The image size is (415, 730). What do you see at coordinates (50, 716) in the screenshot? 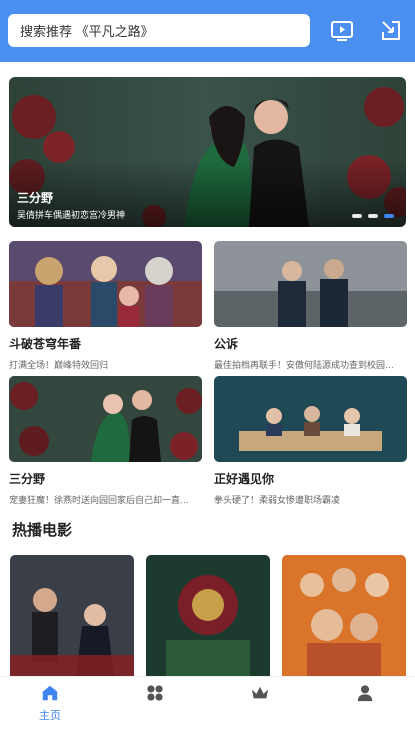
I see `tab-home-label: 主页` at bounding box center [50, 716].